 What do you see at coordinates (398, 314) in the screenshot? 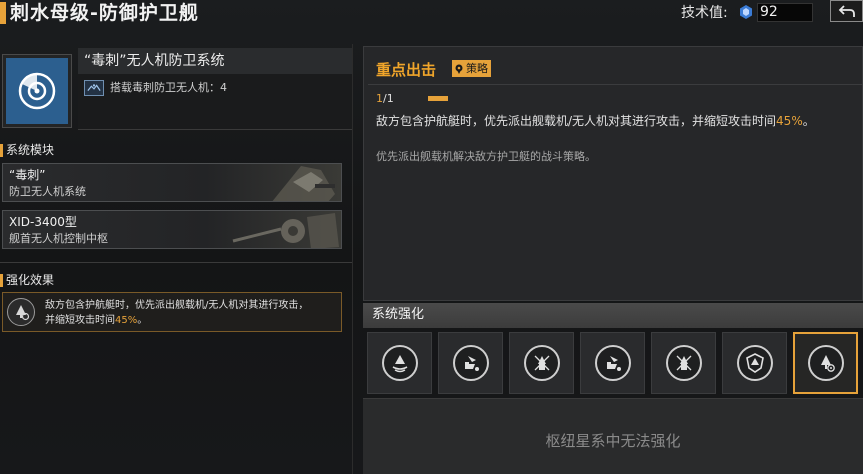
I see `enhance-section-title: 系统强化` at bounding box center [398, 314].